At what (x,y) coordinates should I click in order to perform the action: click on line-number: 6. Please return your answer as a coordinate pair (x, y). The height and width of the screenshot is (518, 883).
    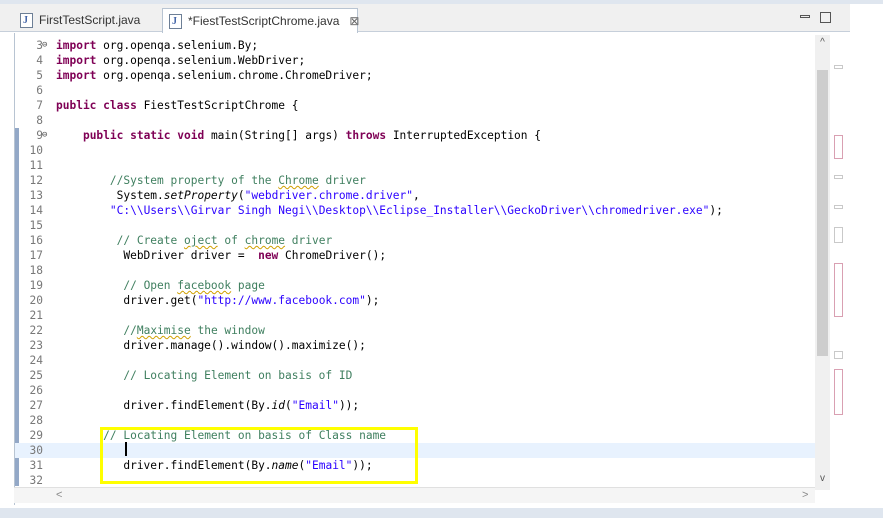
    Looking at the image, I should click on (39, 90).